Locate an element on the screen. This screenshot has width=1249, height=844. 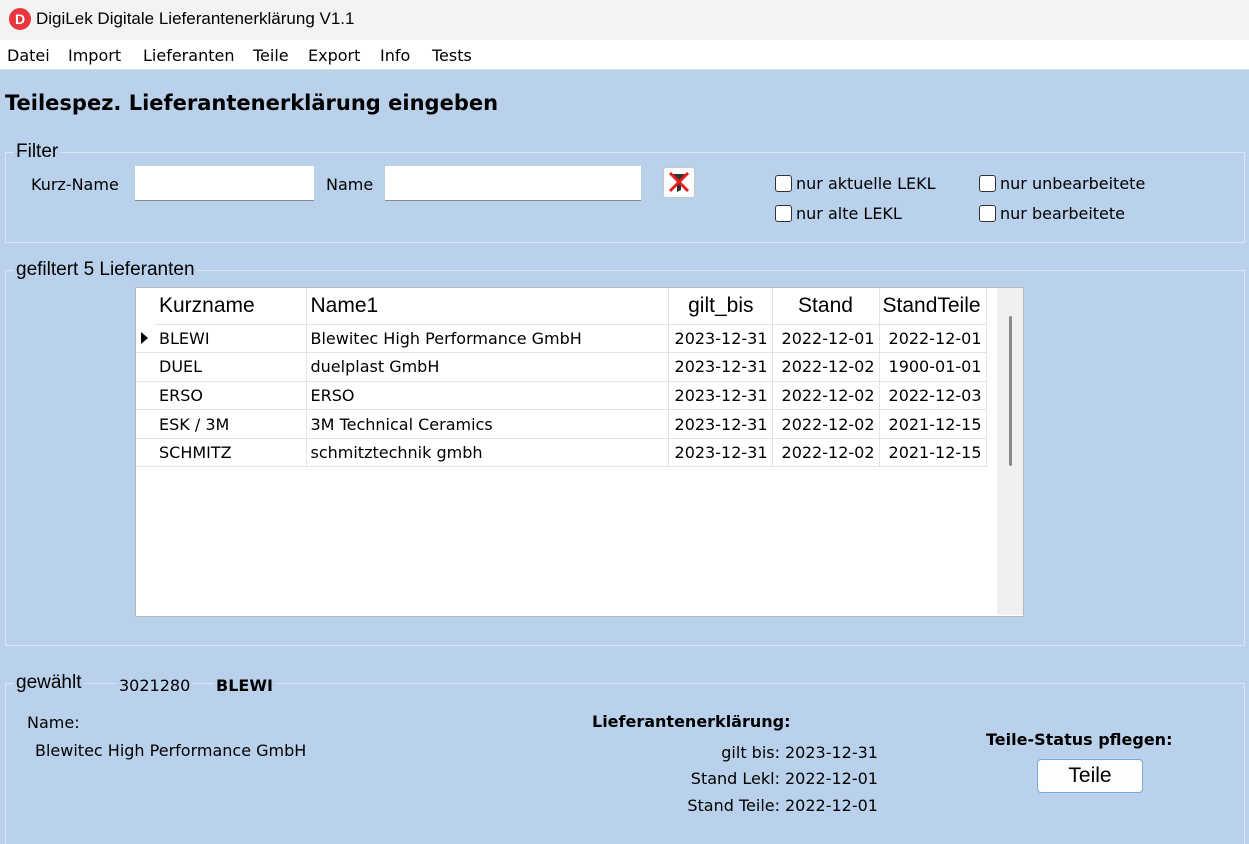
cell-standteile: 2022-12-03 is located at coordinates (933, 396).